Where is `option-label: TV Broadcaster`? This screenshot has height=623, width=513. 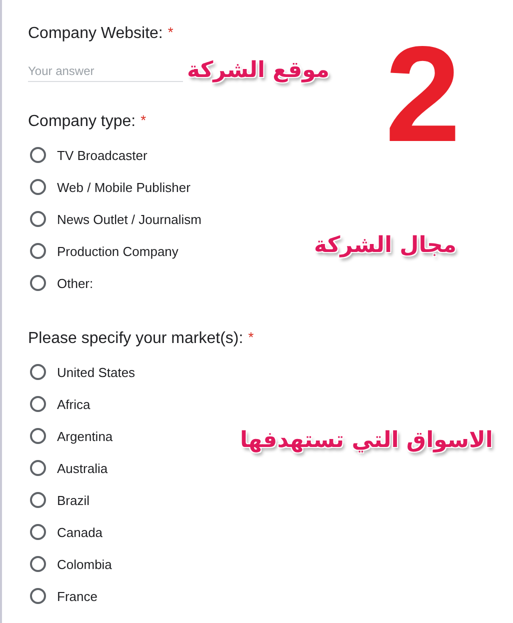 option-label: TV Broadcaster is located at coordinates (102, 155).